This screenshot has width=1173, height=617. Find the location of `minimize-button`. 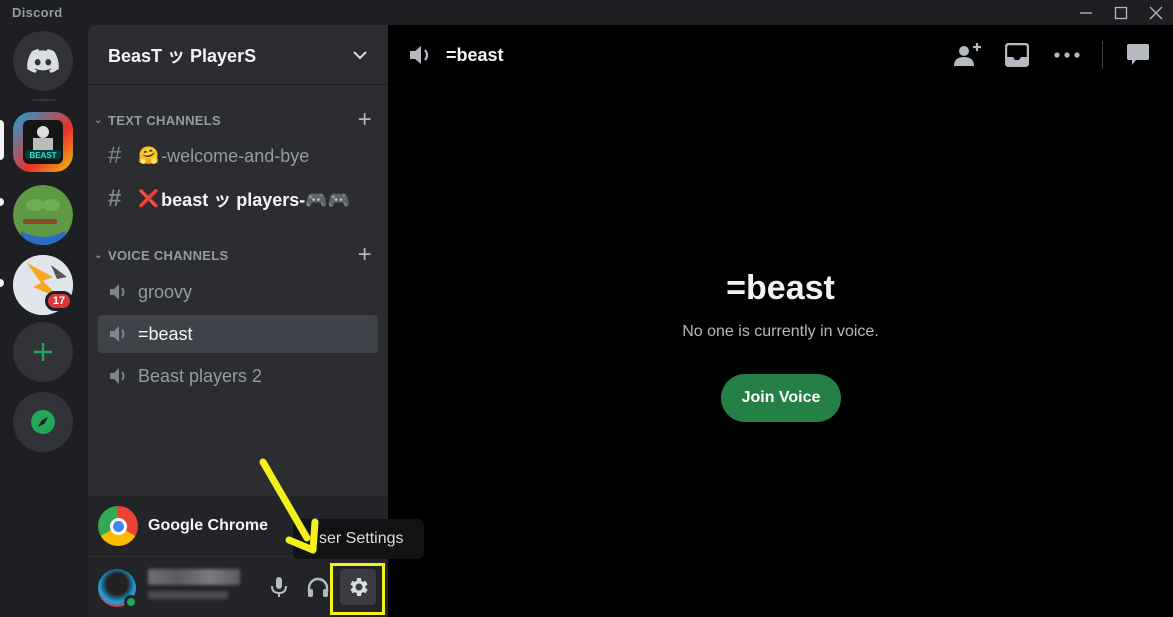

minimize-button is located at coordinates (1086, 12).